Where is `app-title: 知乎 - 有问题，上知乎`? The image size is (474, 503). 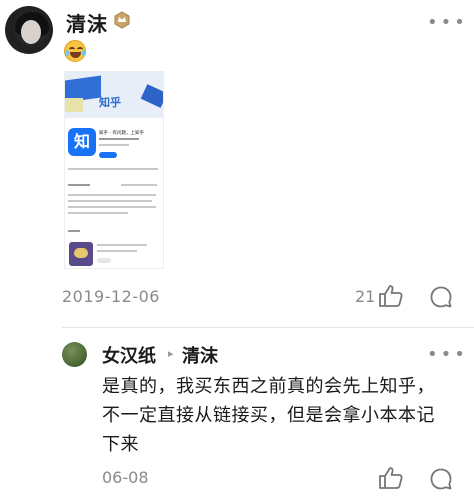
app-title: 知乎 - 有问题，上知乎 is located at coordinates (121, 133).